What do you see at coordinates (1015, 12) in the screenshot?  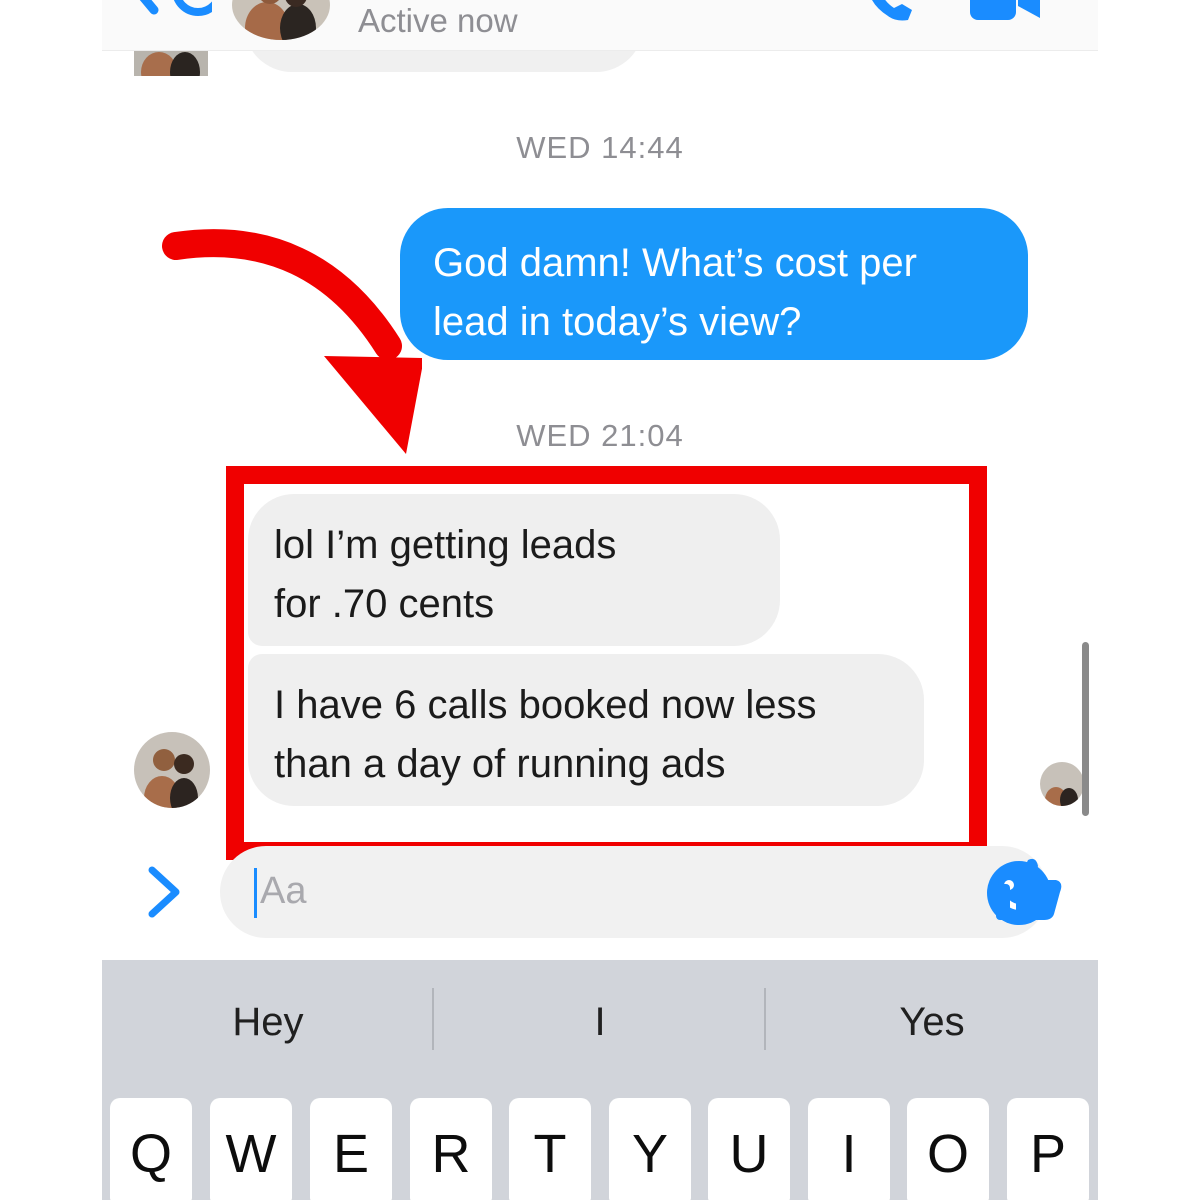 I see `video-icon` at bounding box center [1015, 12].